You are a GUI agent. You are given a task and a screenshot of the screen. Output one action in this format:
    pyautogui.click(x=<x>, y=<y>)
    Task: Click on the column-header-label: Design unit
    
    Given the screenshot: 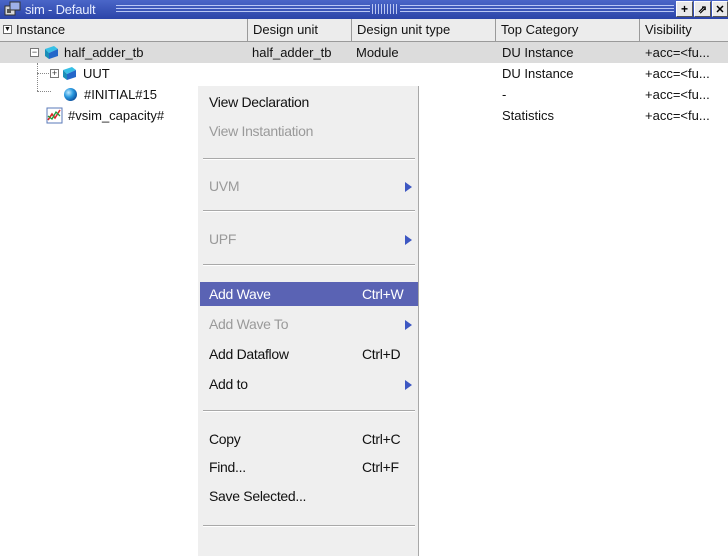 What is the action you would take?
    pyautogui.click(x=286, y=29)
    